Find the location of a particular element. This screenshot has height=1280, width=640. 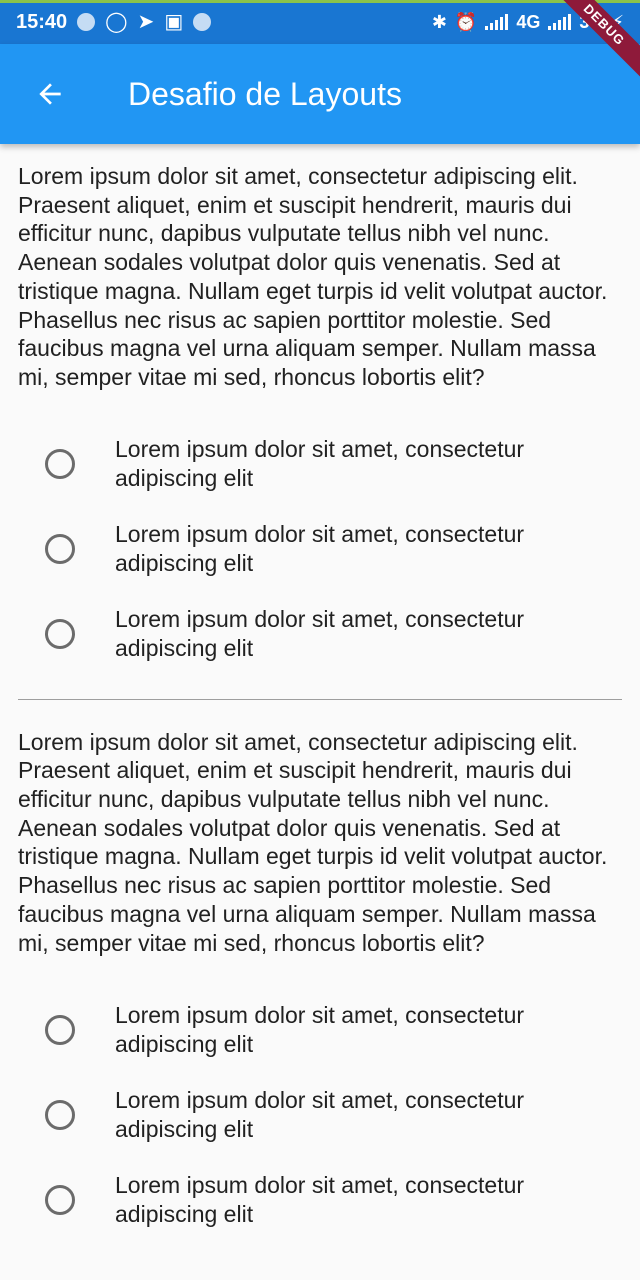

status-bar: 15:40 ◯ ➤ ▣ ✱ ⏰ 4G 3G ⚡ is located at coordinates (320, 22).